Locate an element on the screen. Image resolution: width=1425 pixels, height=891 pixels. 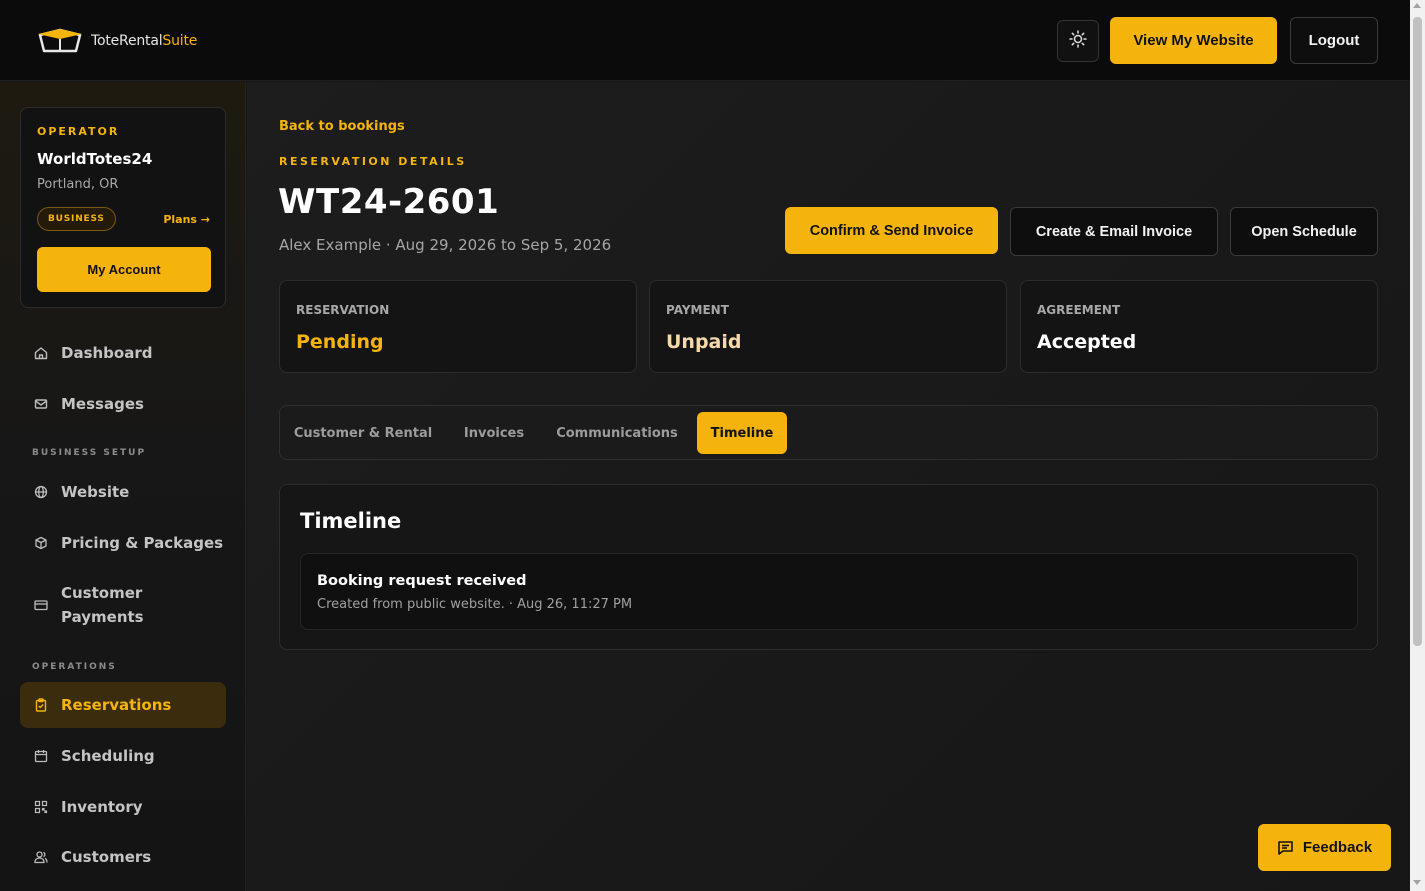
brand-logo: ToteRentalSuite is located at coordinates (117, 41).